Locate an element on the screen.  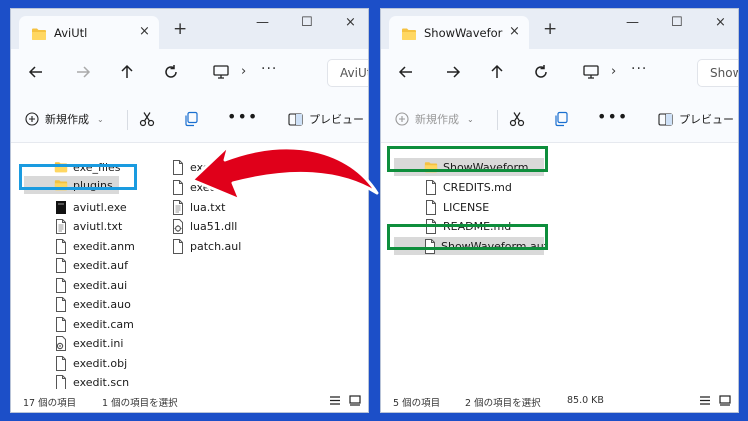
file-name: exedit.obj is located at coordinates (100, 363).